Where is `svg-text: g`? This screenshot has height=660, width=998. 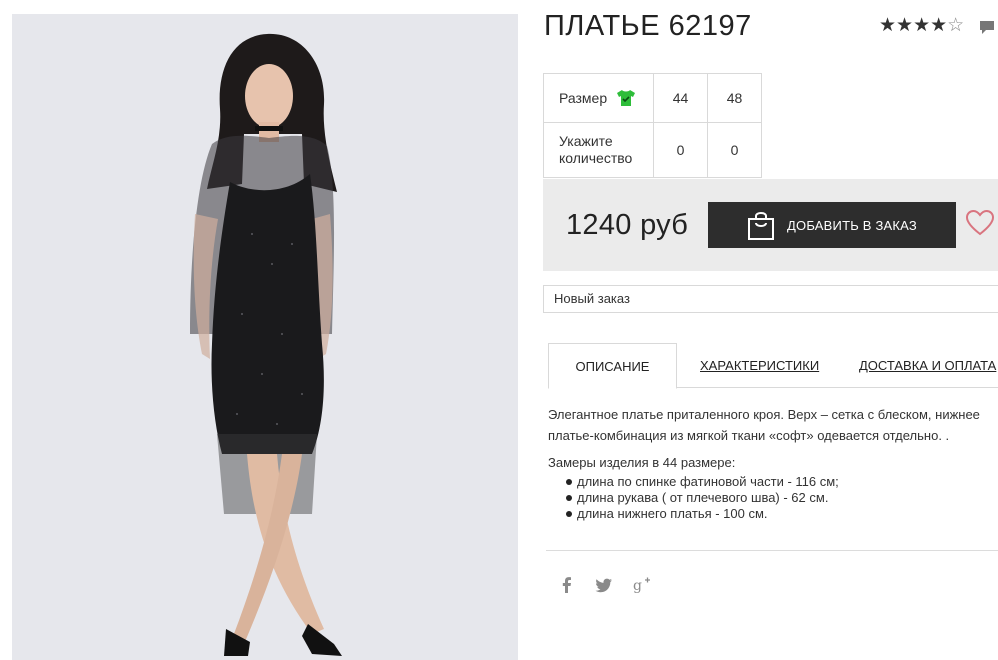
svg-text: g is located at coordinates (637, 586).